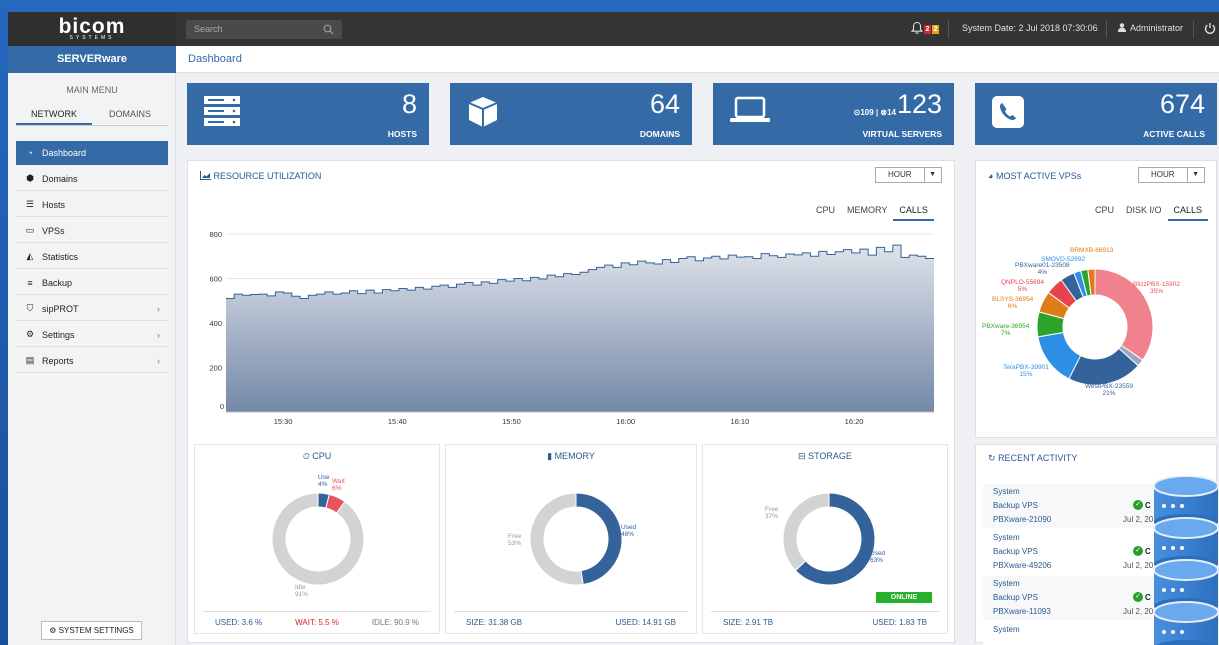 The image size is (1219, 645). I want to click on storage-free-label: Free 37%, so click(771, 513).